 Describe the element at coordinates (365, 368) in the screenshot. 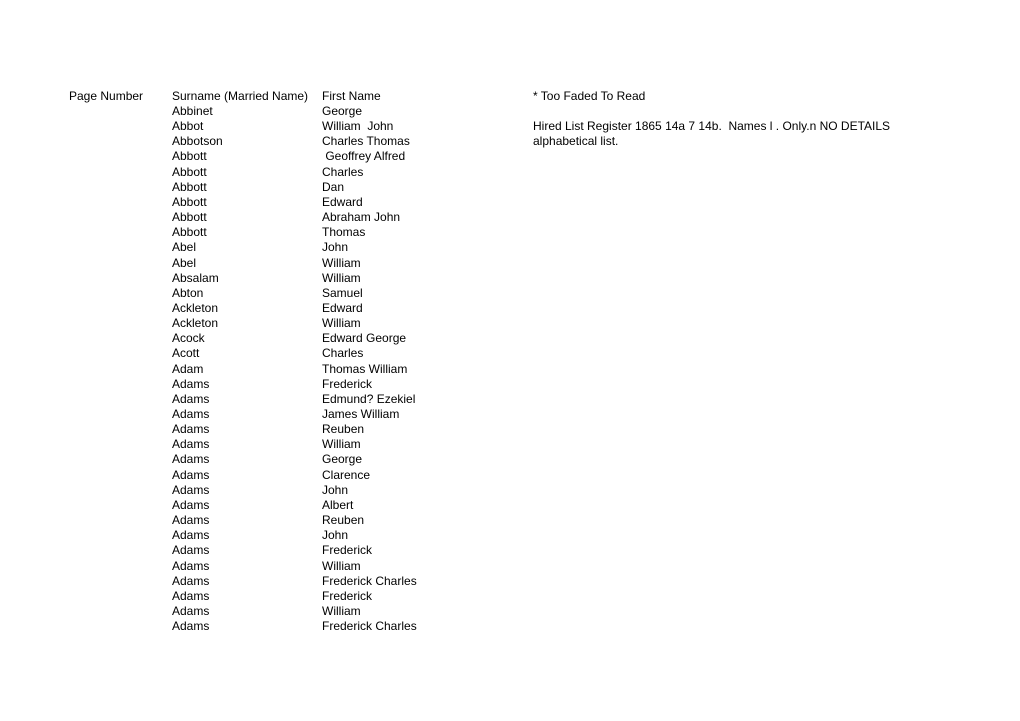

I see `first-name-cell: Thomas William` at that location.